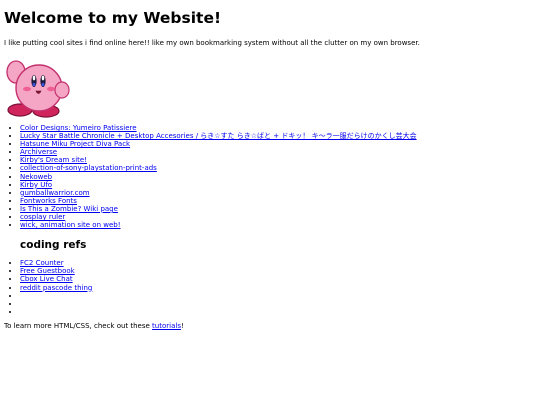  Describe the element at coordinates (278, 201) in the screenshot. I see `list-item: Fontworks Fonts` at that location.